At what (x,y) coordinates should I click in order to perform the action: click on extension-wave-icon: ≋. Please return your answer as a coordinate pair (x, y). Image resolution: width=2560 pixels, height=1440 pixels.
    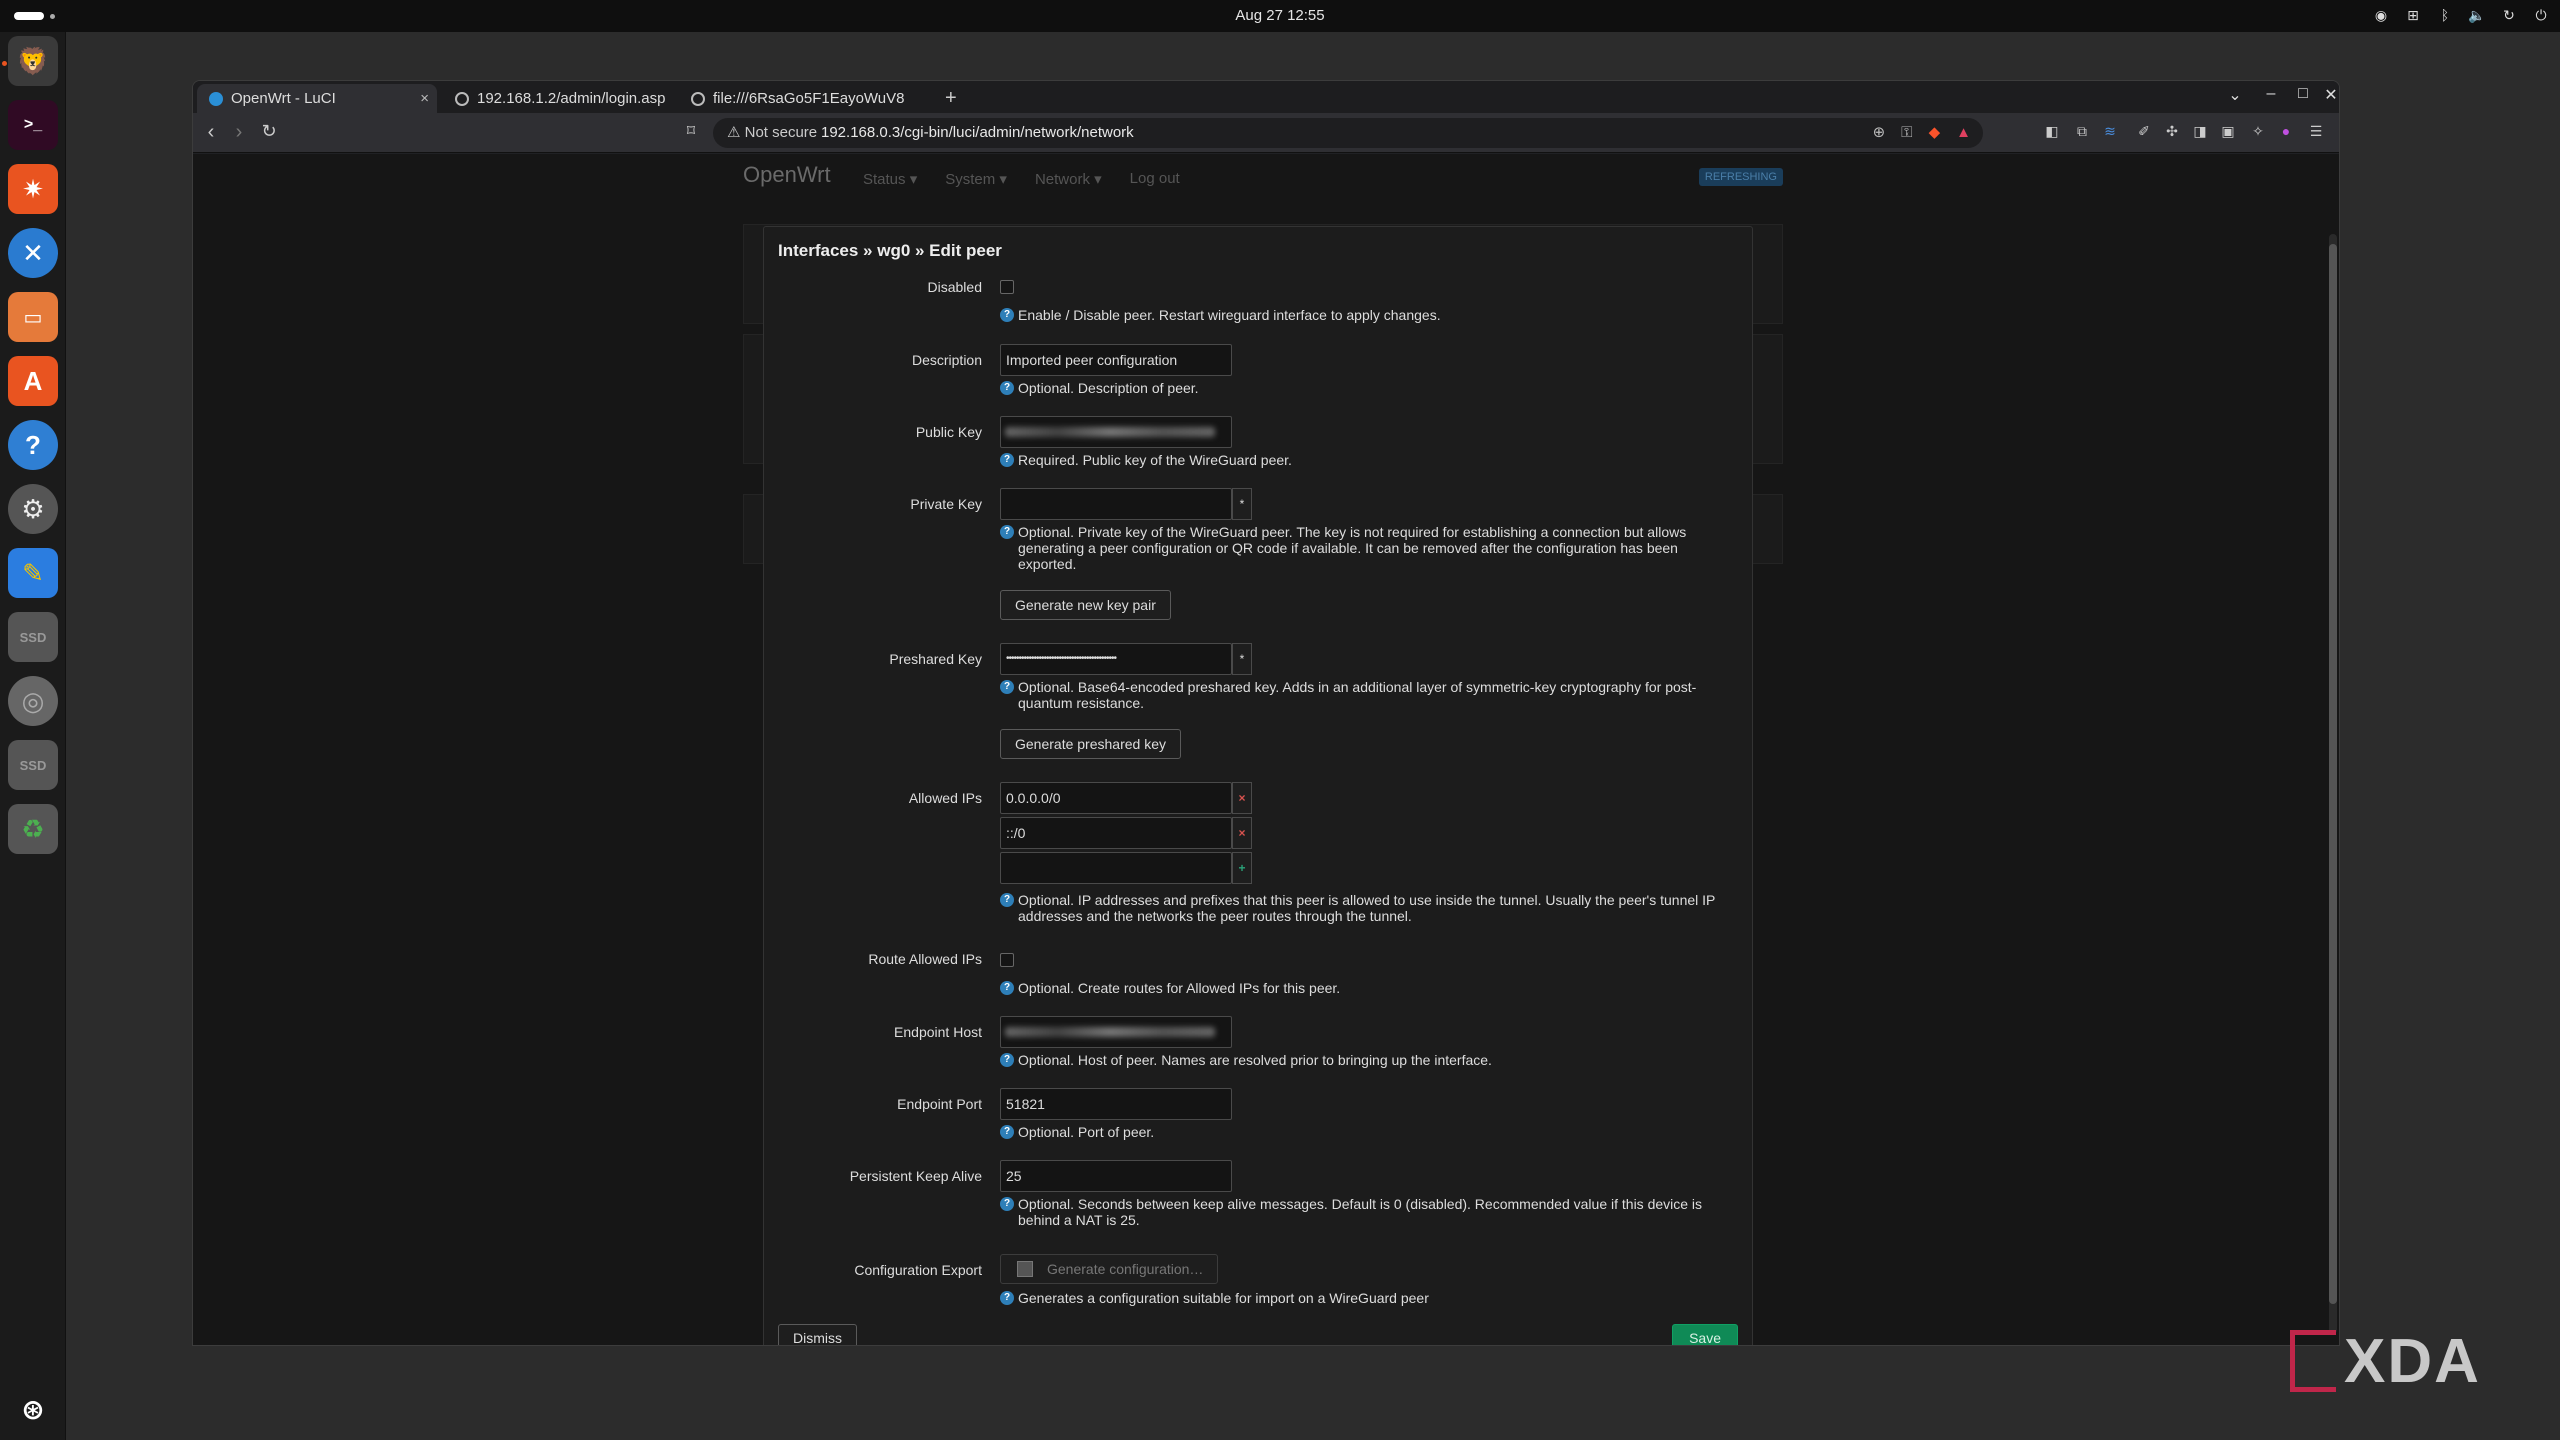
    Looking at the image, I should click on (2110, 132).